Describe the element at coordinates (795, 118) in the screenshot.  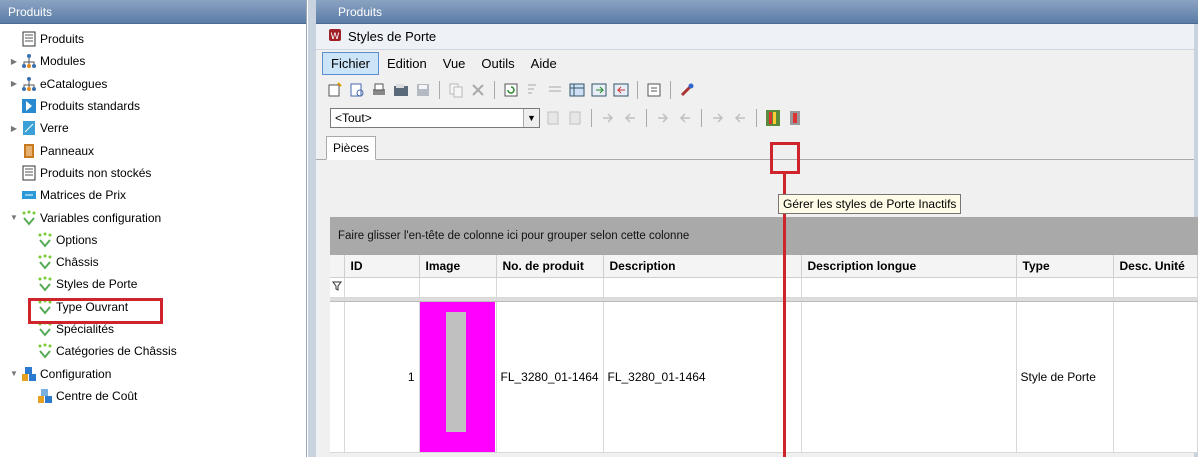
I see `door-style-inactive-icon` at that location.